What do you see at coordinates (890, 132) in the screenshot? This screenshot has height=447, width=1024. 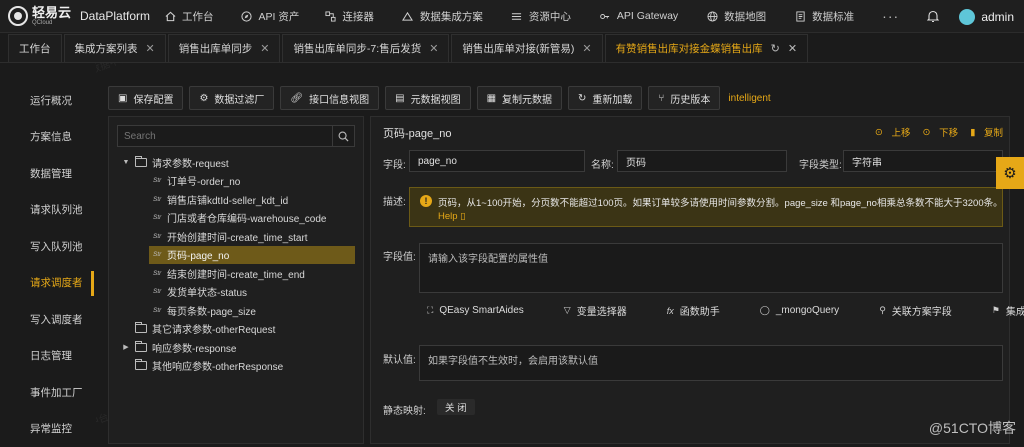 I see `move-up-button: ⊙ 上移` at bounding box center [890, 132].